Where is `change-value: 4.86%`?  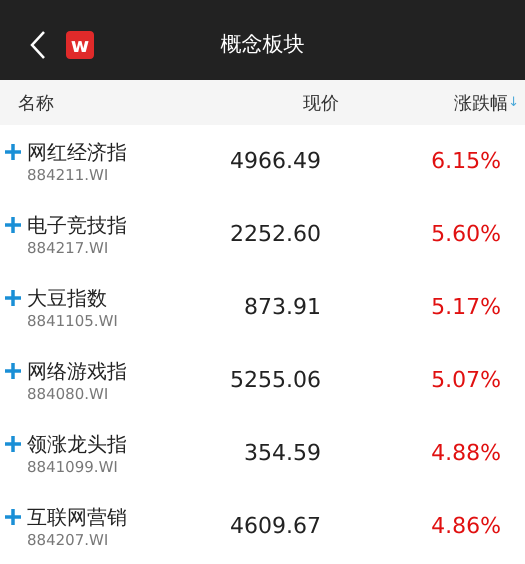 change-value: 4.86% is located at coordinates (466, 526).